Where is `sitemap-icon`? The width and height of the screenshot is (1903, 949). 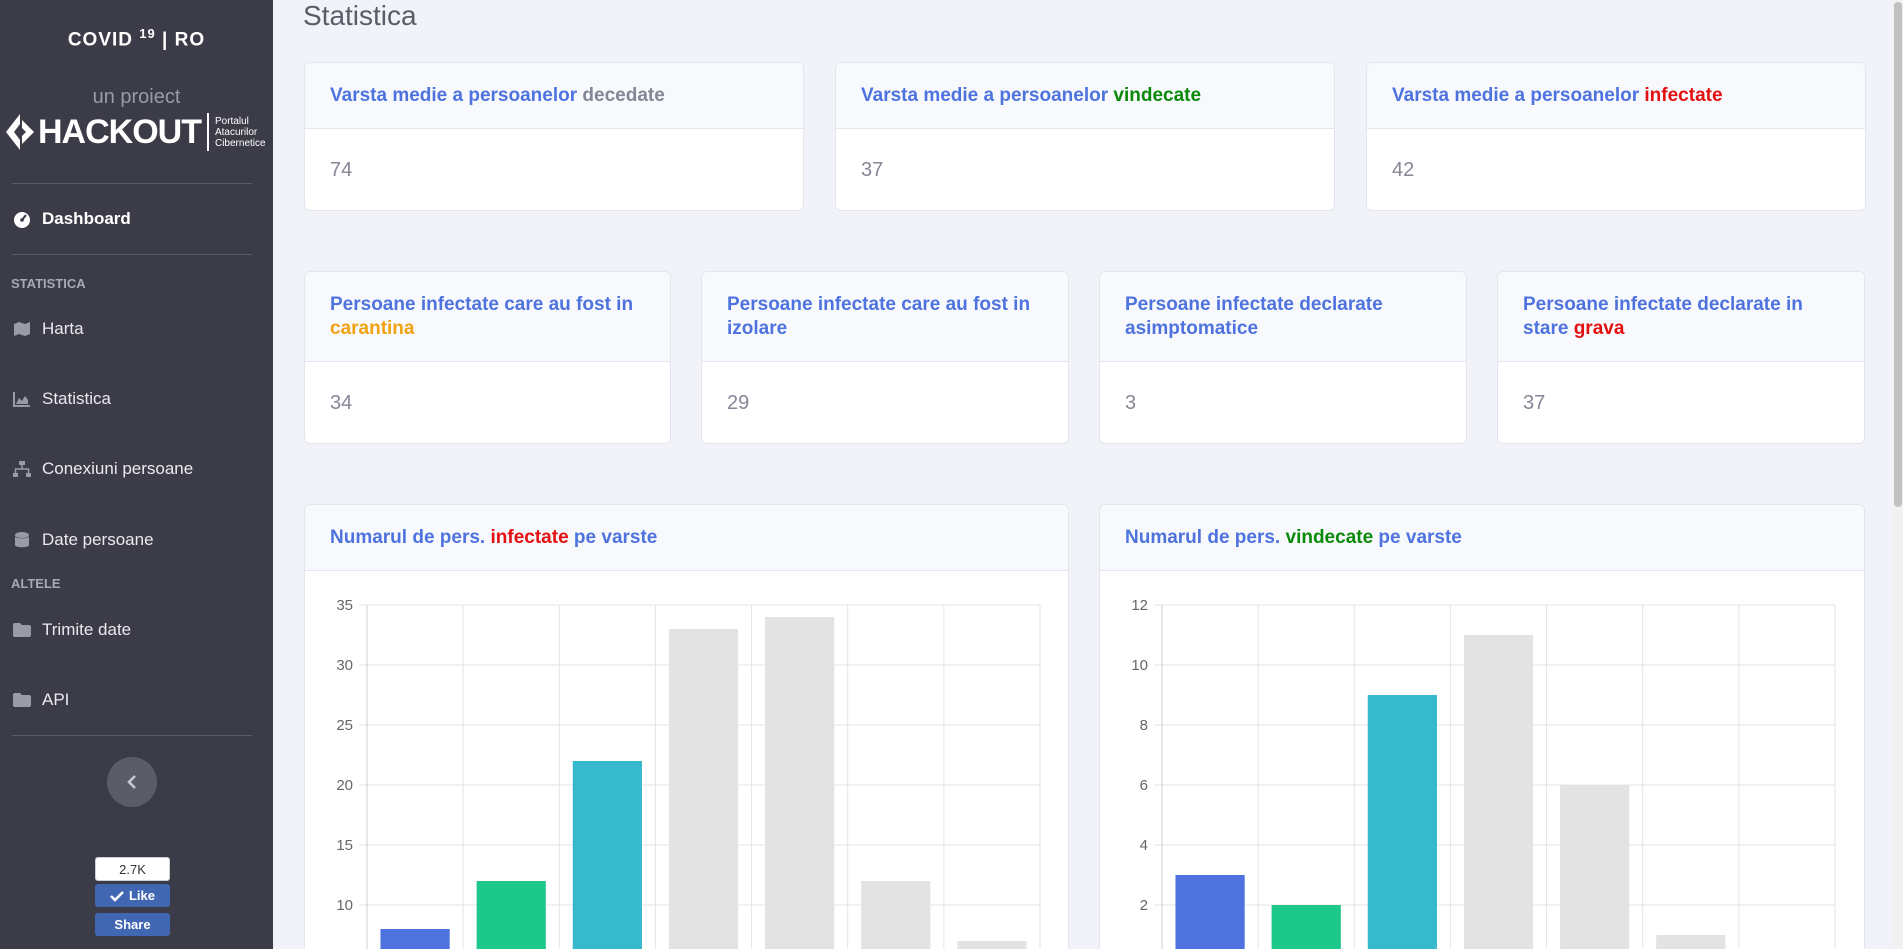 sitemap-icon is located at coordinates (22, 469).